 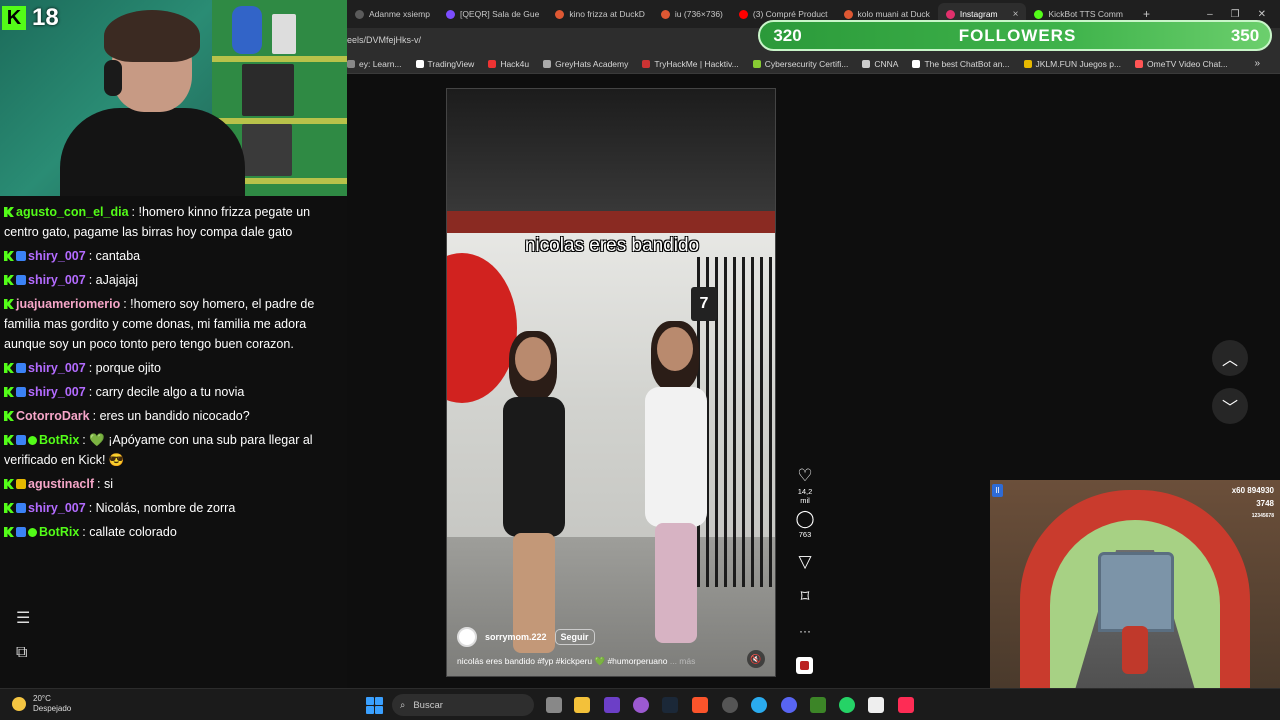 I want to click on chat-username: agusto_con_el_dia, so click(x=72, y=212).